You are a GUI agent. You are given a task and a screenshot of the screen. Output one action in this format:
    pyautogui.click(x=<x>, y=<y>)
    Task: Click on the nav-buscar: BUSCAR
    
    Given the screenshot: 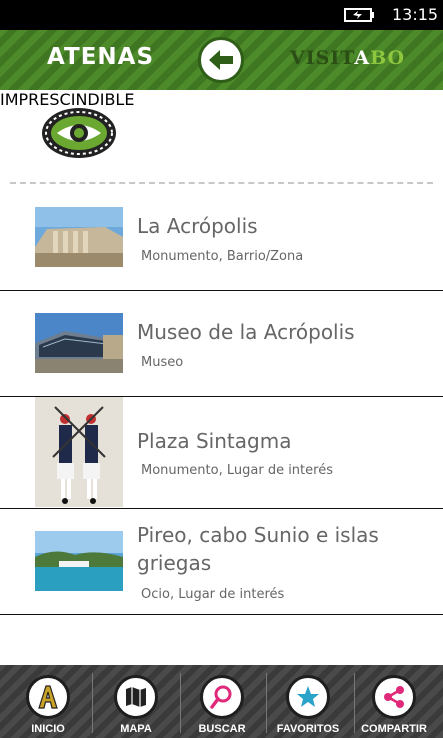 What is the action you would take?
    pyautogui.click(x=222, y=701)
    